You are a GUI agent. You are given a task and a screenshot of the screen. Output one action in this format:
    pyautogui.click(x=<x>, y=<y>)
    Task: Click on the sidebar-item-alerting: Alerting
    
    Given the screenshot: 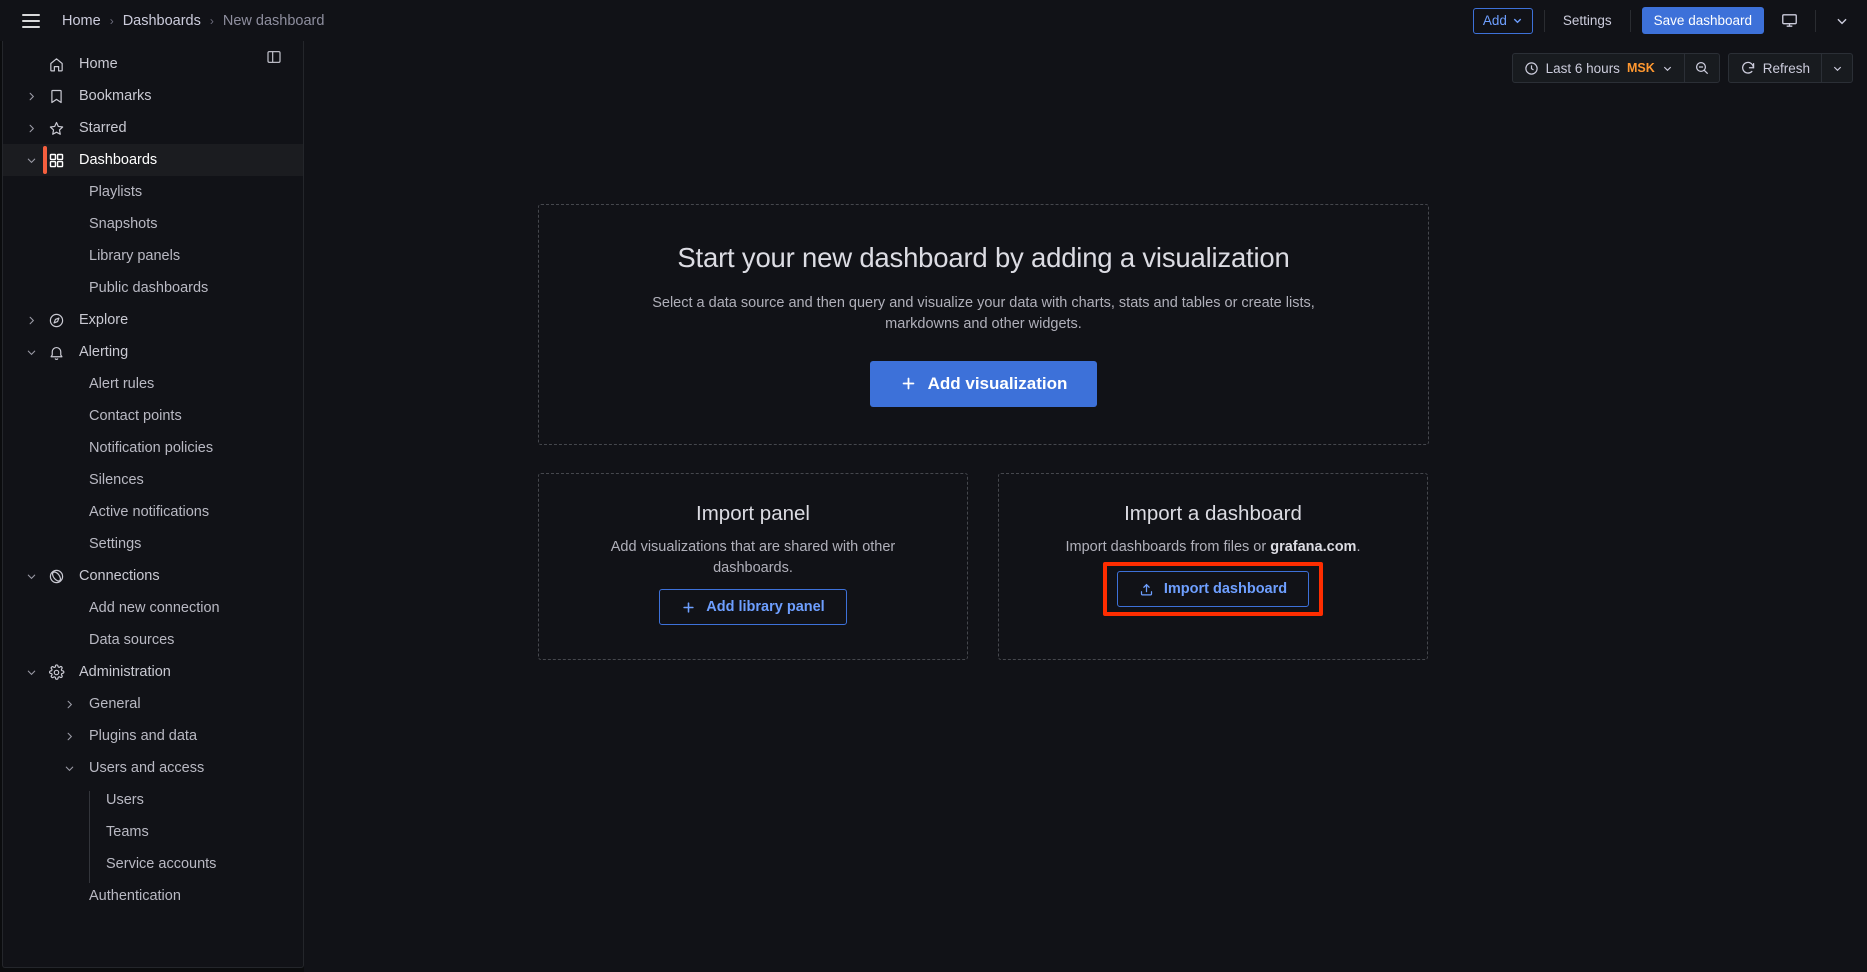 What is the action you would take?
    pyautogui.click(x=153, y=352)
    